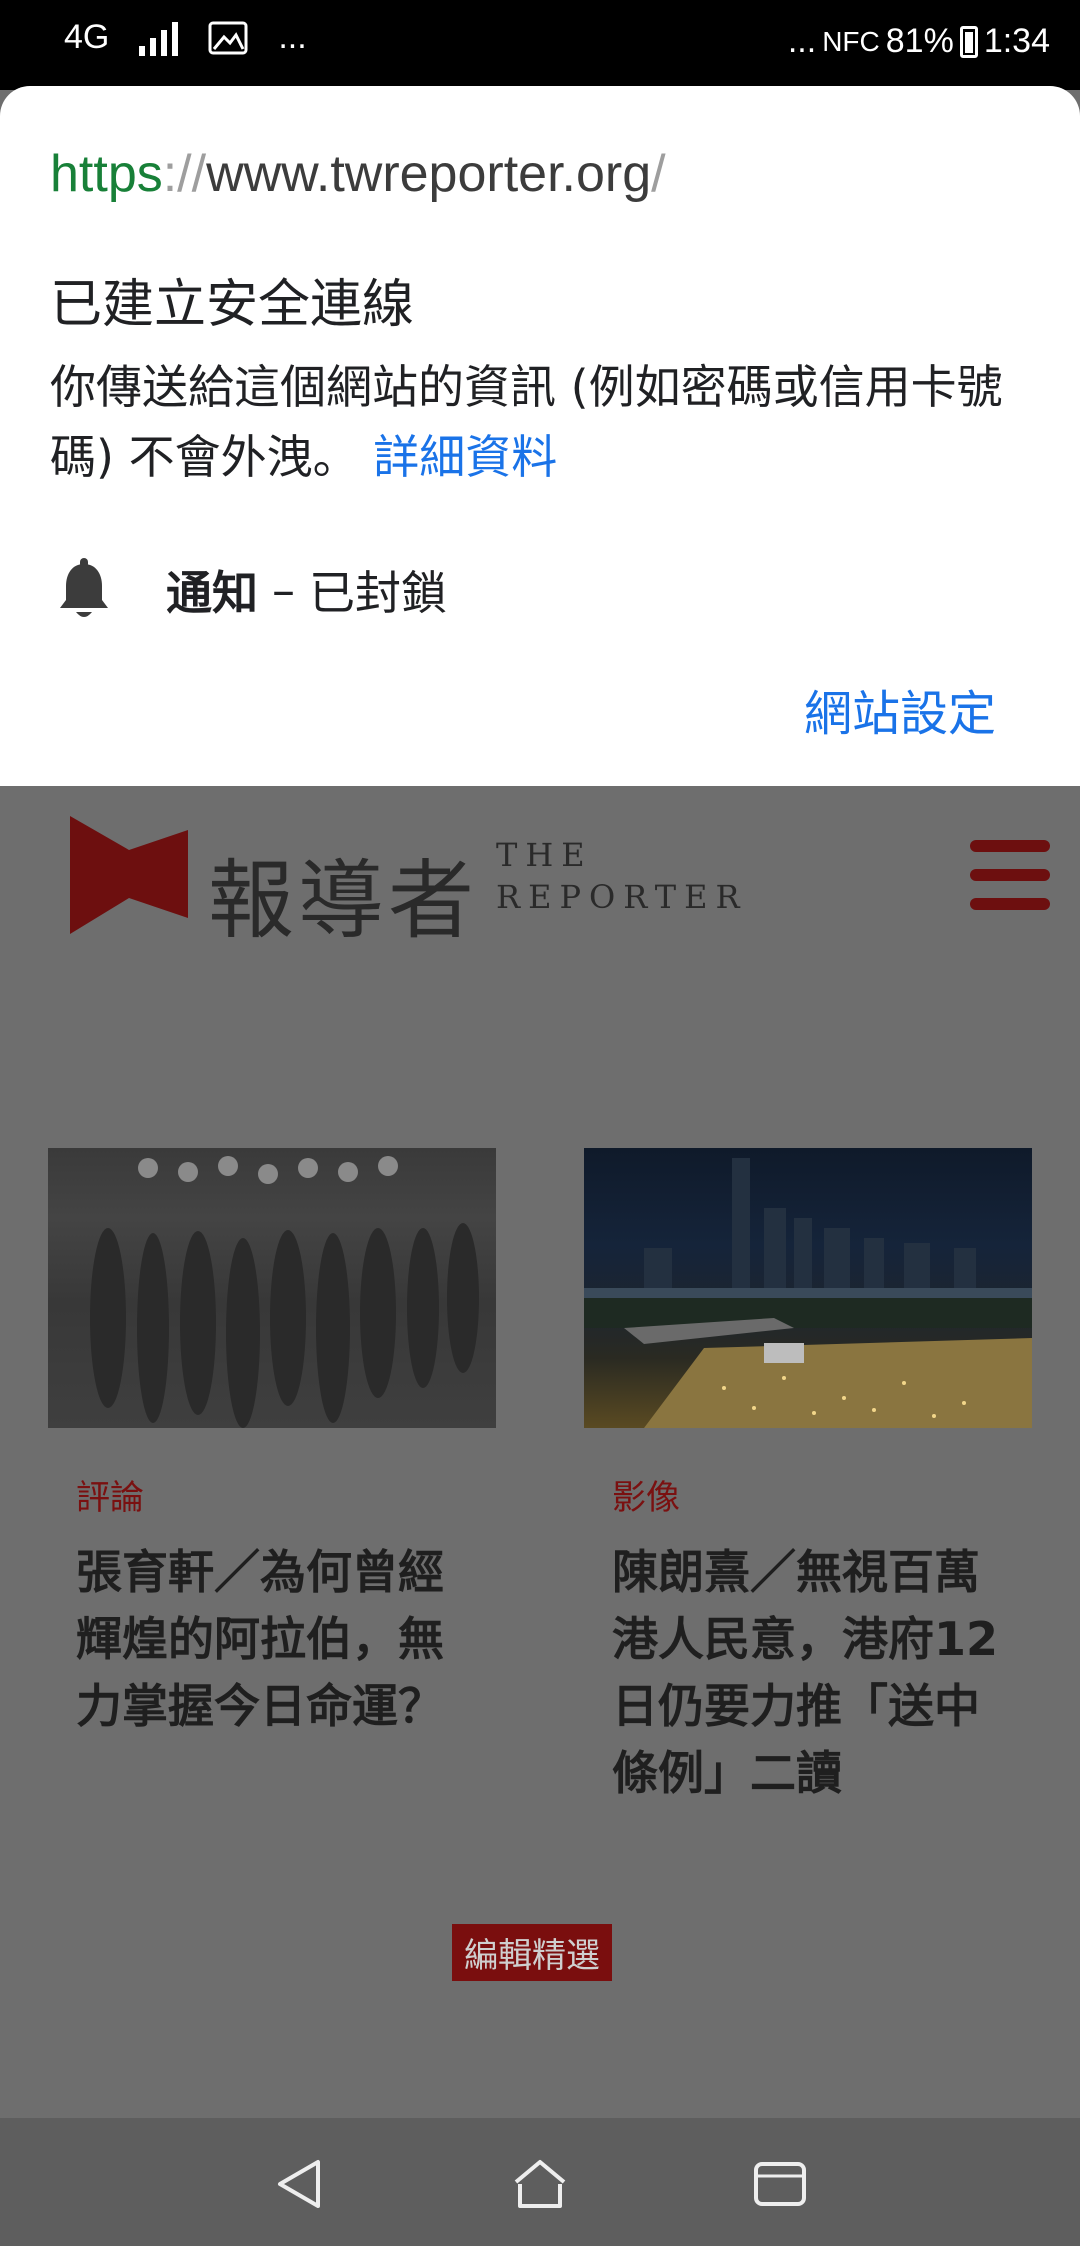 This screenshot has width=1080, height=2246. What do you see at coordinates (84, 587) in the screenshot?
I see `bell-icon` at bounding box center [84, 587].